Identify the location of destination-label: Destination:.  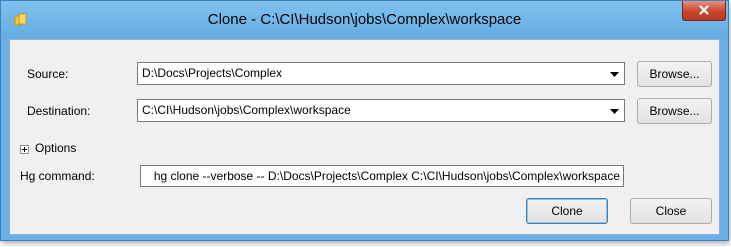
(59, 111).